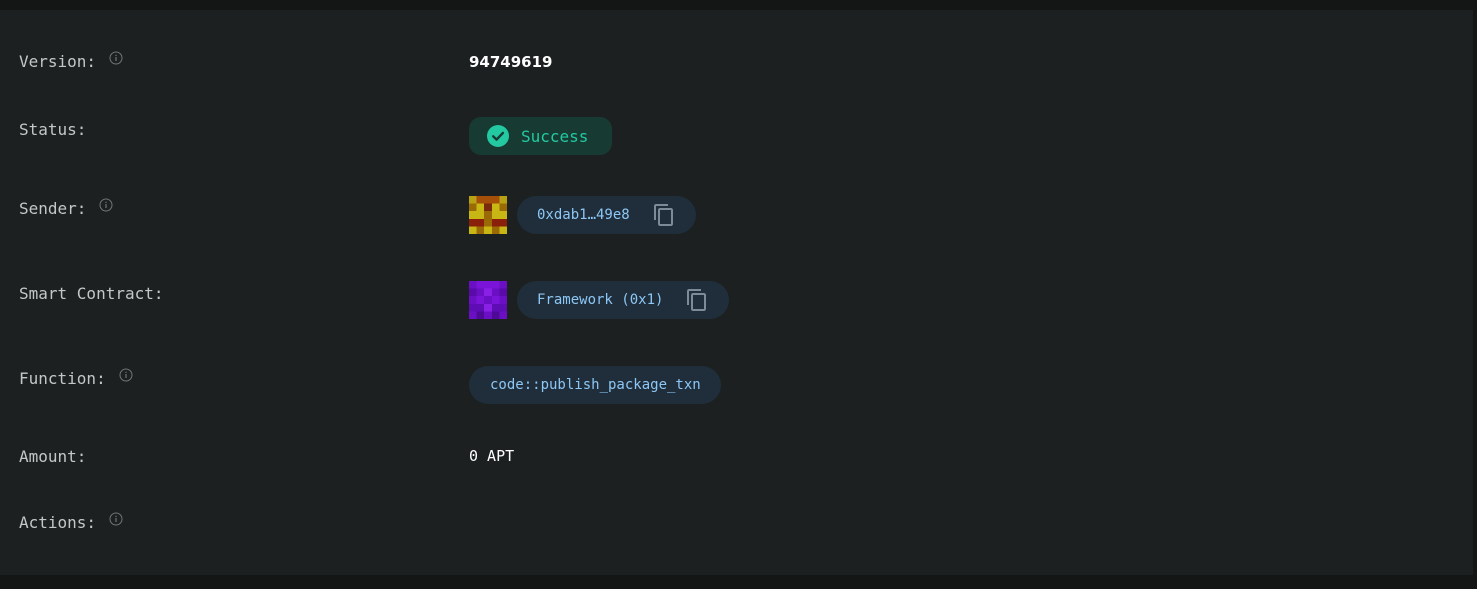 This screenshot has height=589, width=1477. I want to click on sender-label: Sender:, so click(53, 208).